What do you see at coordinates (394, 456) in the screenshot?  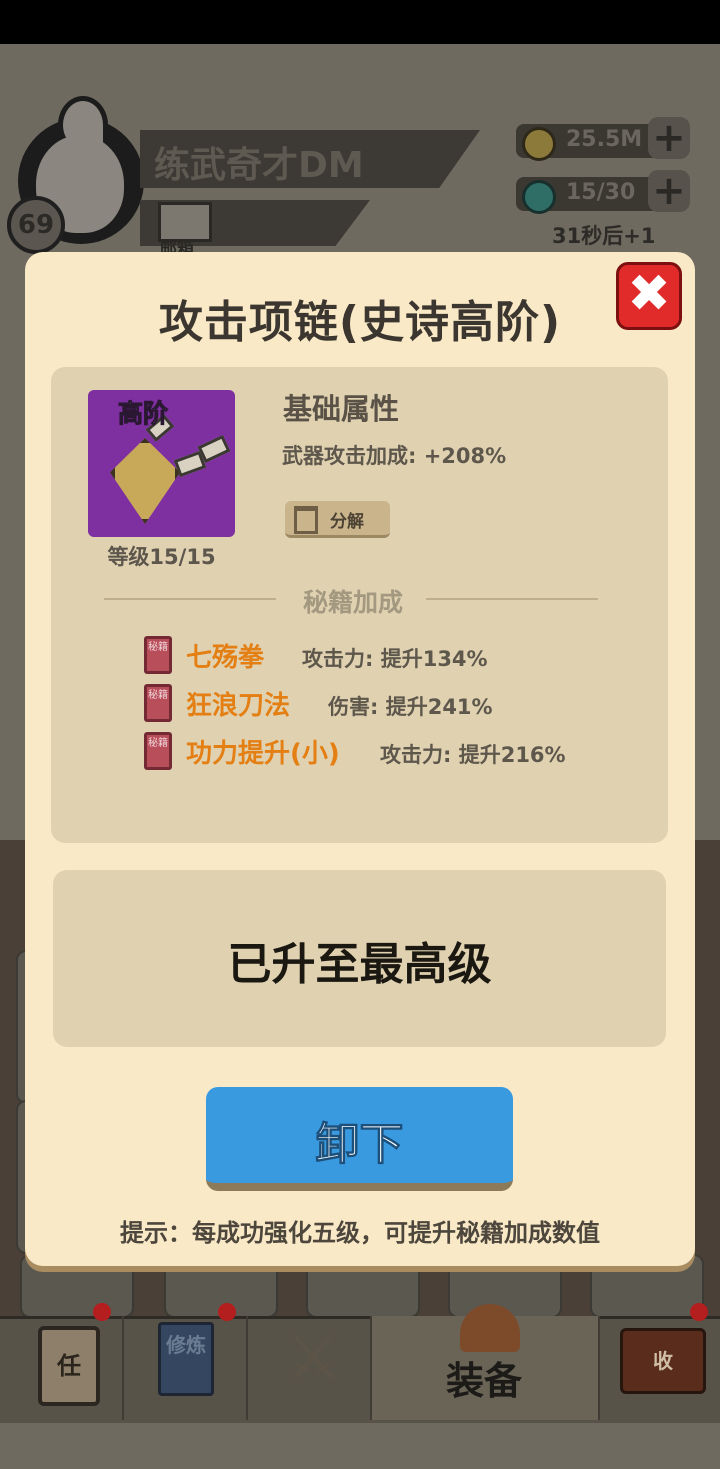 I see `weapon-attack-stat: 武器攻击加成: +208%` at bounding box center [394, 456].